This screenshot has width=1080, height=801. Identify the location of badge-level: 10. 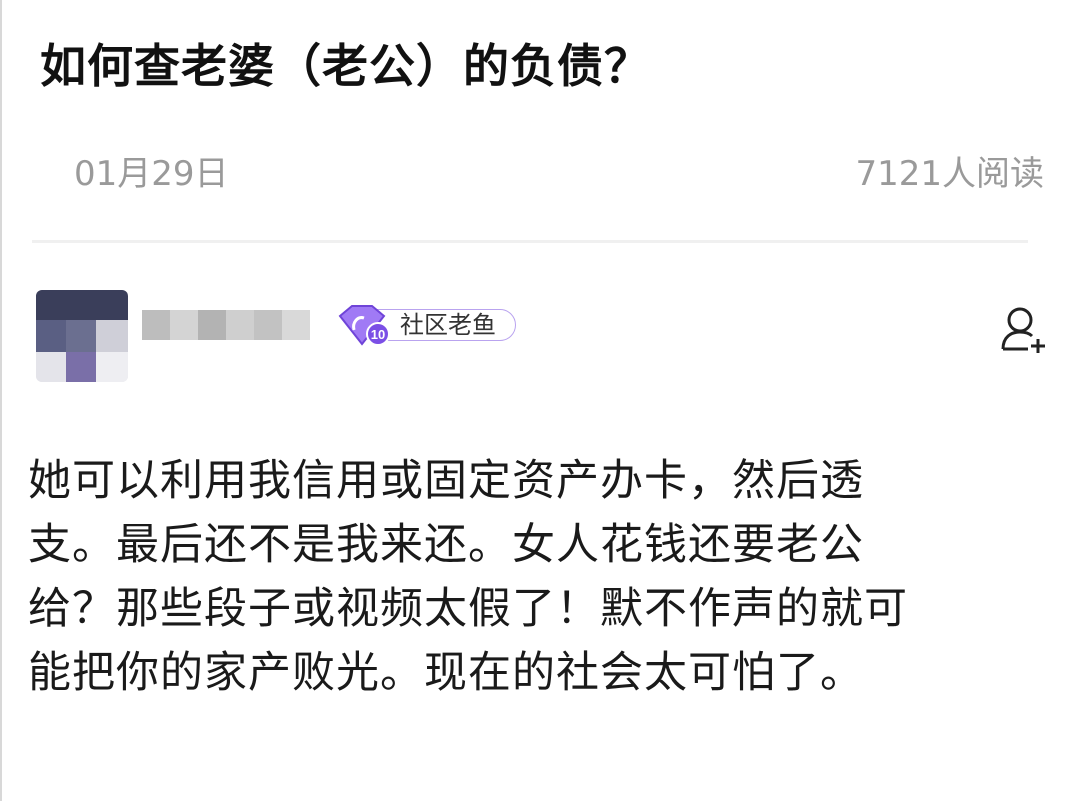
(378, 334).